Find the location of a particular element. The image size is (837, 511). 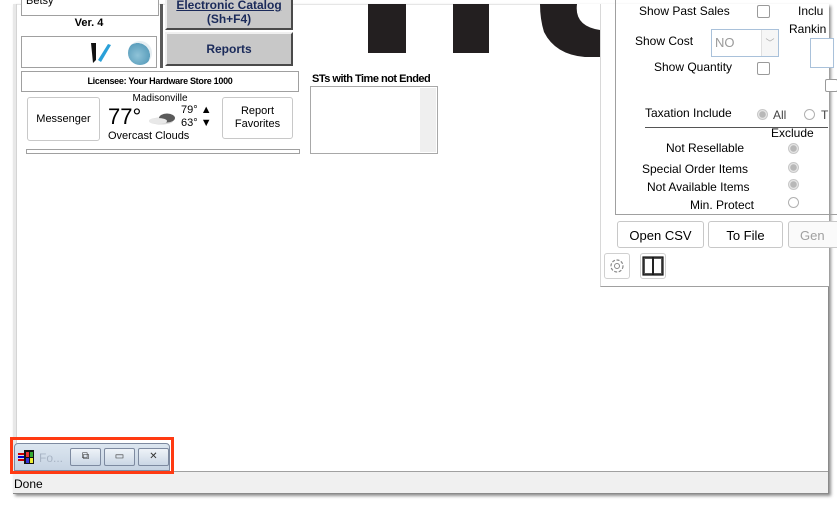

report-favorites-line2: Favorites is located at coordinates (257, 124).